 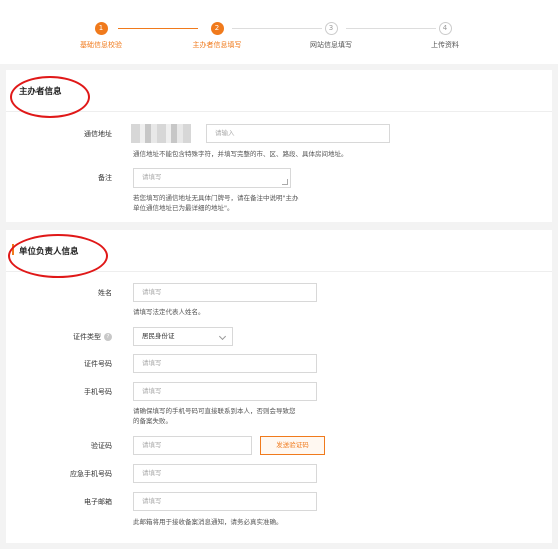 What do you see at coordinates (98, 134) in the screenshot?
I see `address-label: 通信地址` at bounding box center [98, 134].